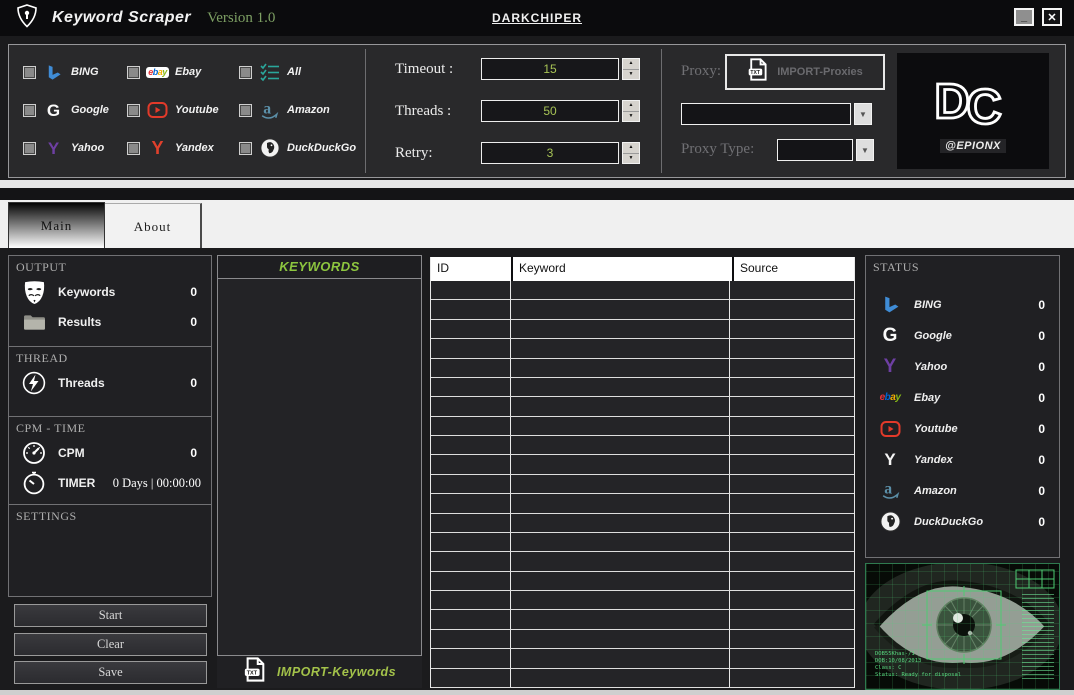 This screenshot has width=1074, height=695. What do you see at coordinates (319, 672) in the screenshot?
I see `import-keywords-button: TXT IMPORT-Keywords` at bounding box center [319, 672].